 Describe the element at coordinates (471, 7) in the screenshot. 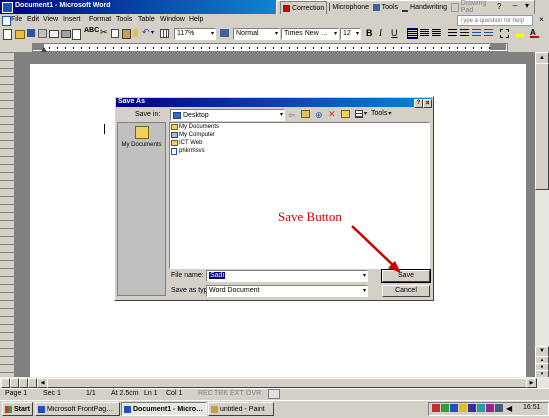

I see `lang-drawing-pad-button: Drawing Pad` at that location.